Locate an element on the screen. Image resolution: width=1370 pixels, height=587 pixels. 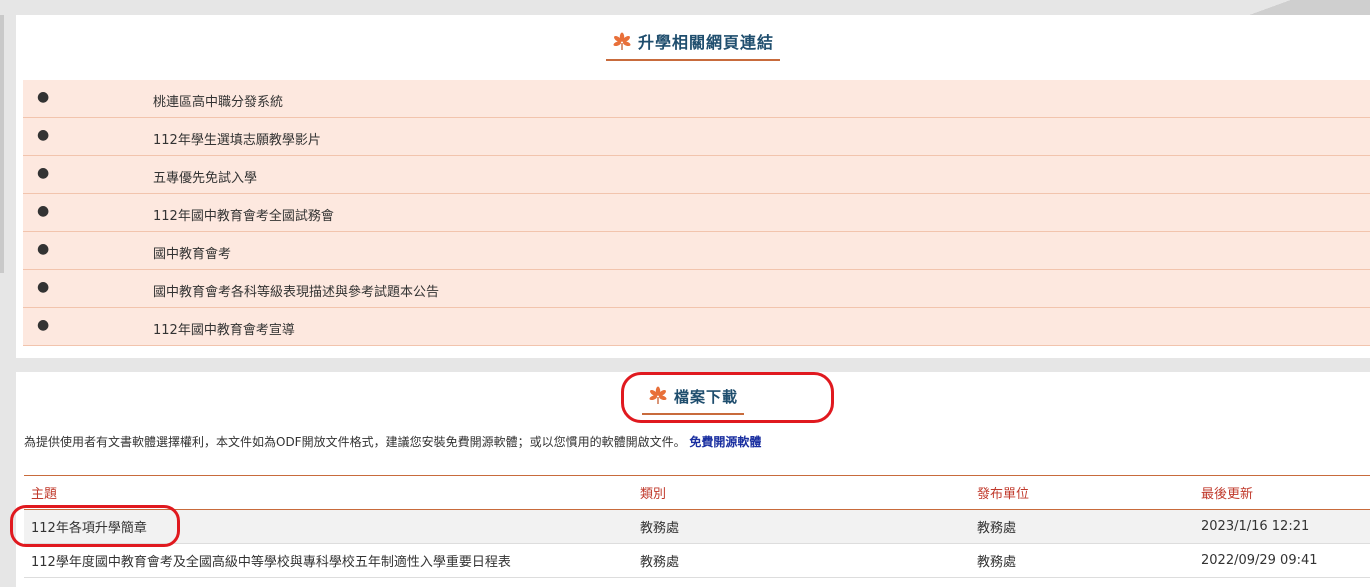
link-item-label: 112年國中教育會考全國試務會 is located at coordinates (243, 214).